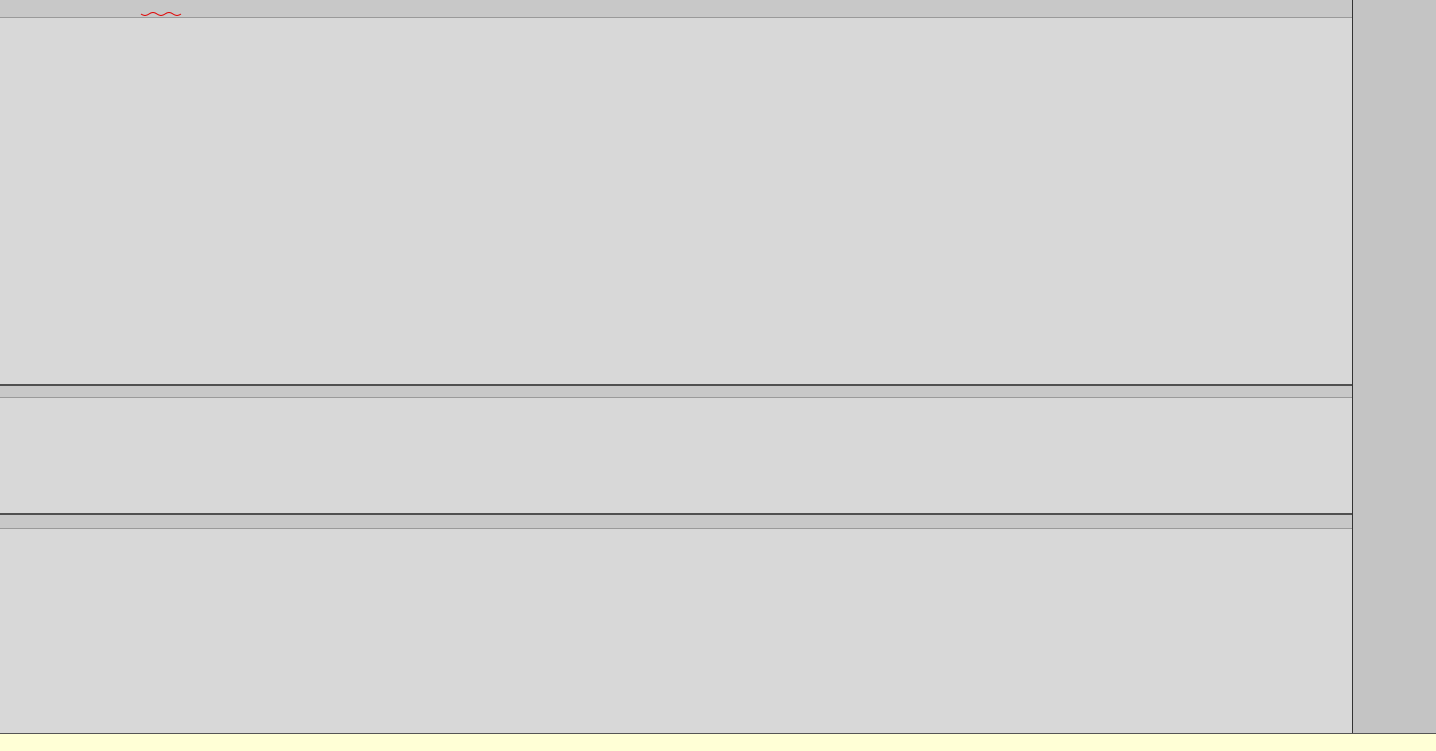 This screenshot has width=1436, height=751. Describe the element at coordinates (676, 386) in the screenshot. I see `macd-header-fields` at that location.